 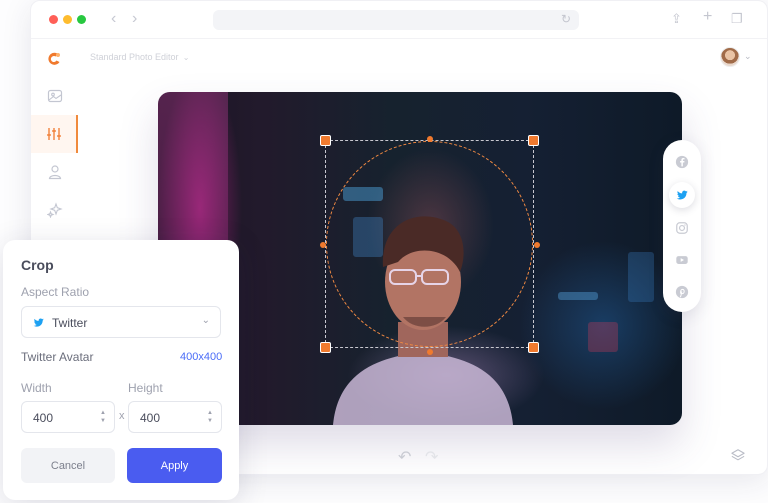 I want to click on forward-arrow-icon: ›, so click(x=134, y=19).